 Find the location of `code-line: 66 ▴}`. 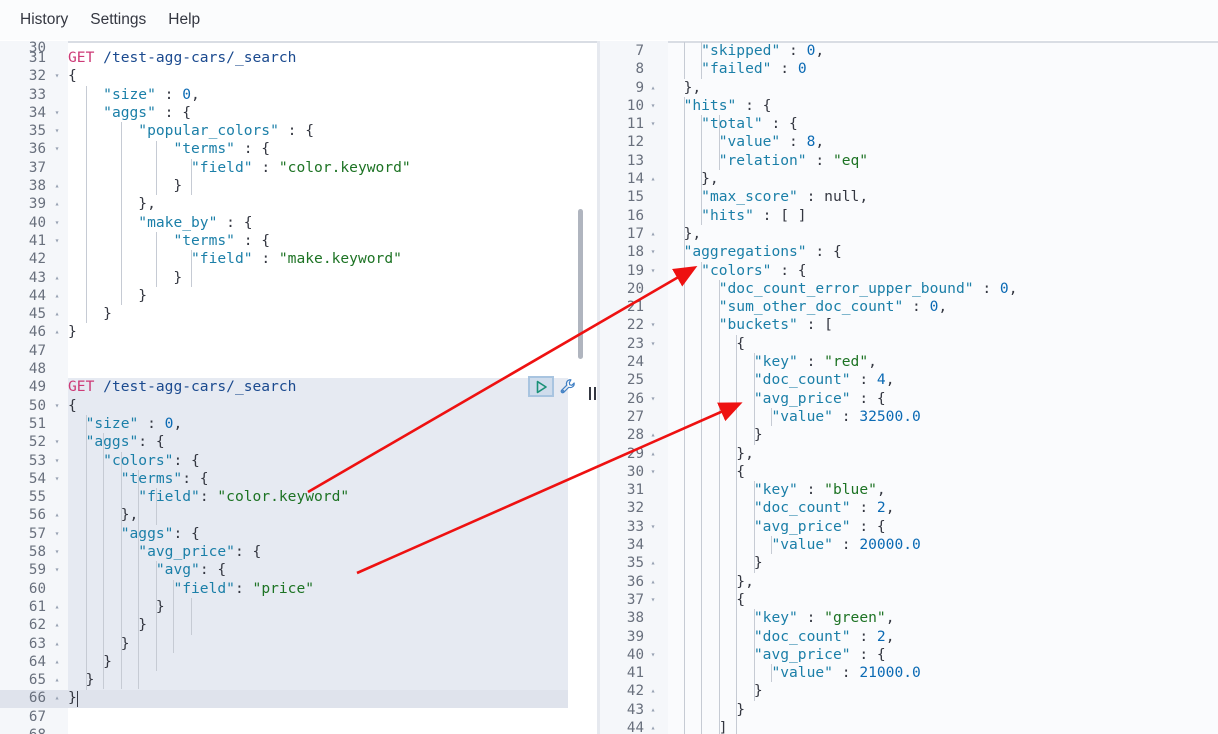

code-line: 66 ▴} is located at coordinates (298, 698).